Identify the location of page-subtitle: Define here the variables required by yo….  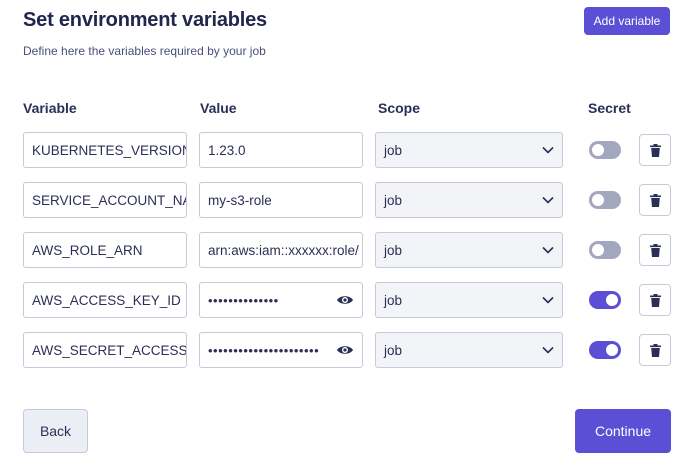
(144, 51).